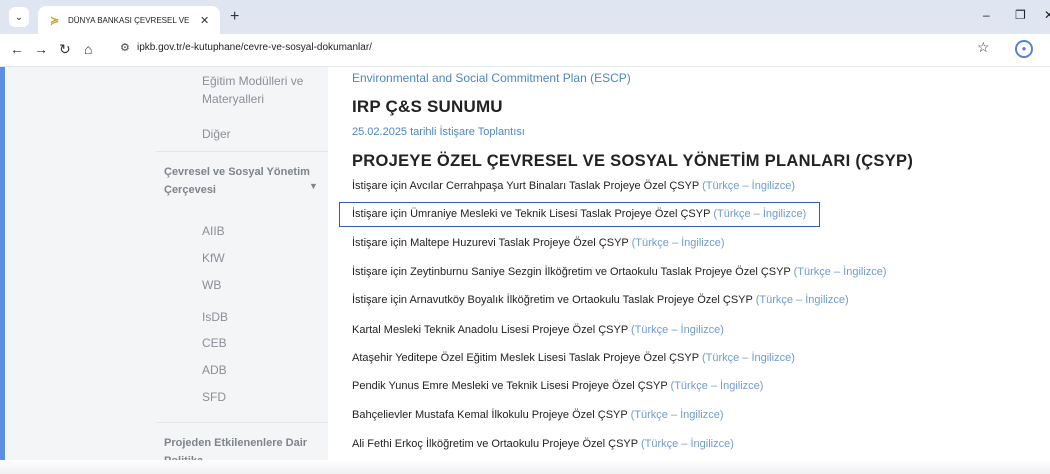 Image resolution: width=1050 pixels, height=474 pixels. What do you see at coordinates (214, 397) in the screenshot?
I see `sidebar-item-sfd: SFD` at bounding box center [214, 397].